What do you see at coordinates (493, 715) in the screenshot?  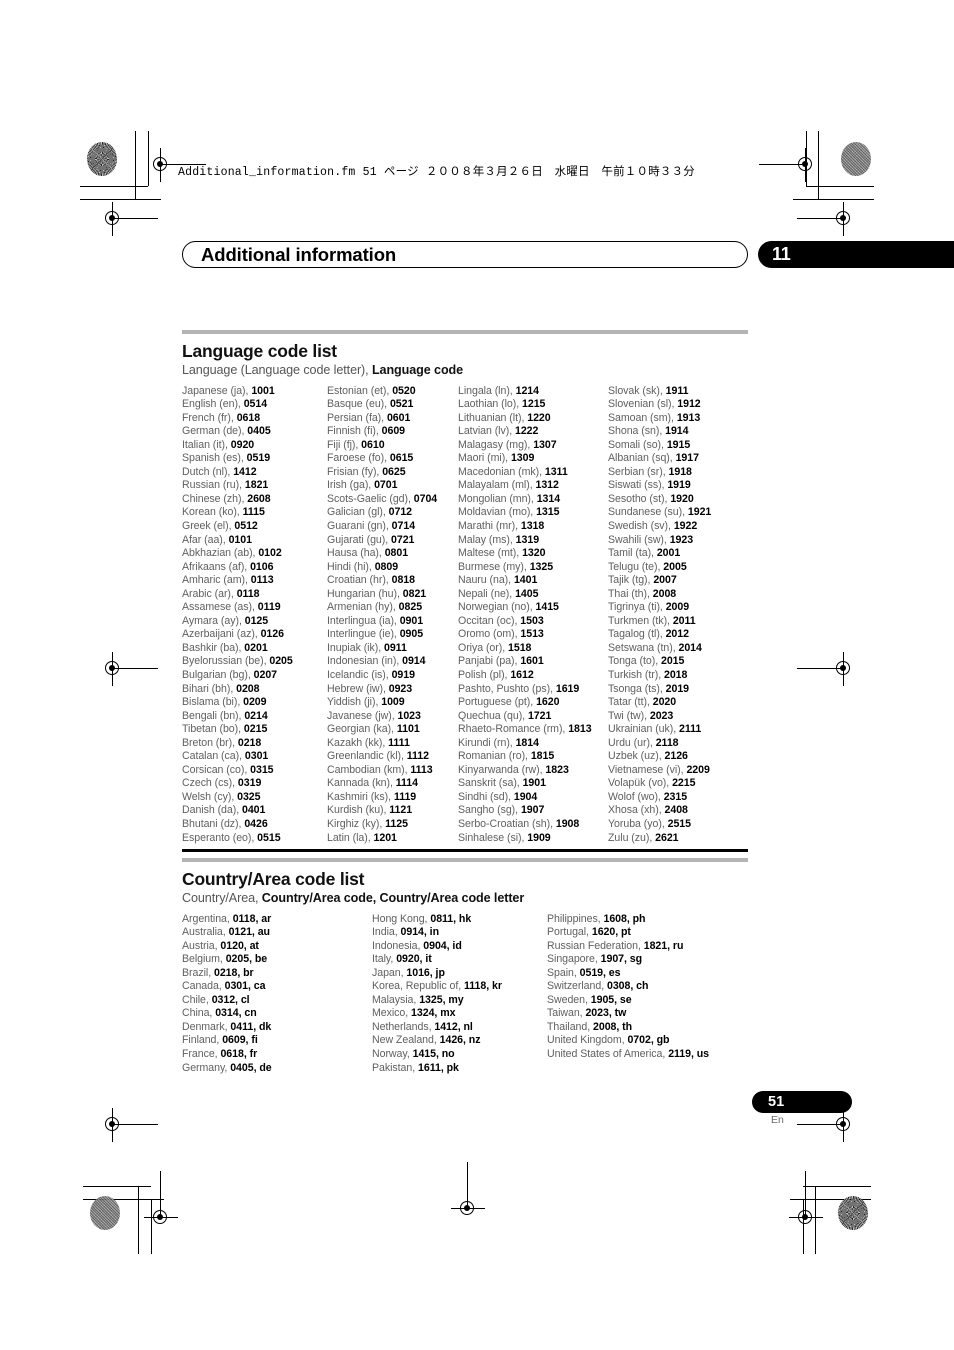 I see `code-entry-name: Quechua (qu),` at bounding box center [493, 715].